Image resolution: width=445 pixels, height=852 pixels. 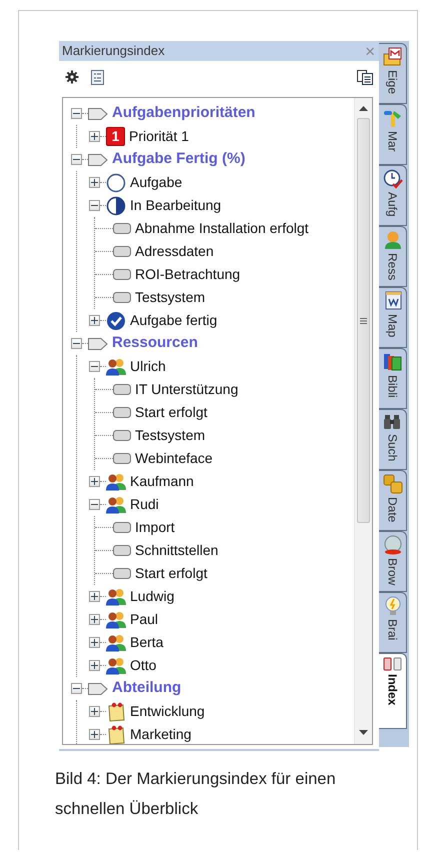 I want to click on books-icon, so click(x=392, y=362).